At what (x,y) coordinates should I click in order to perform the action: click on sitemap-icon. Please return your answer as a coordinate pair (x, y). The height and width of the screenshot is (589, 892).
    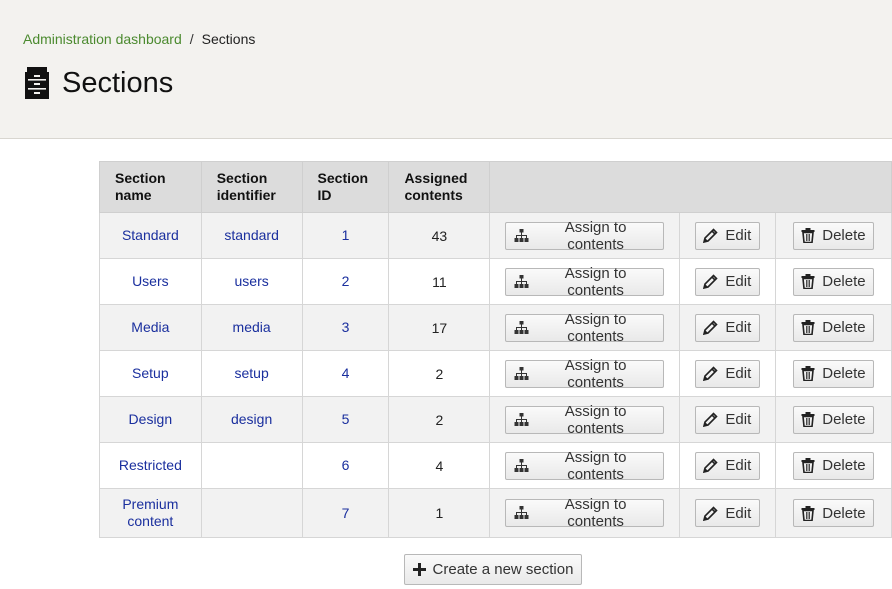
    Looking at the image, I should click on (521, 465).